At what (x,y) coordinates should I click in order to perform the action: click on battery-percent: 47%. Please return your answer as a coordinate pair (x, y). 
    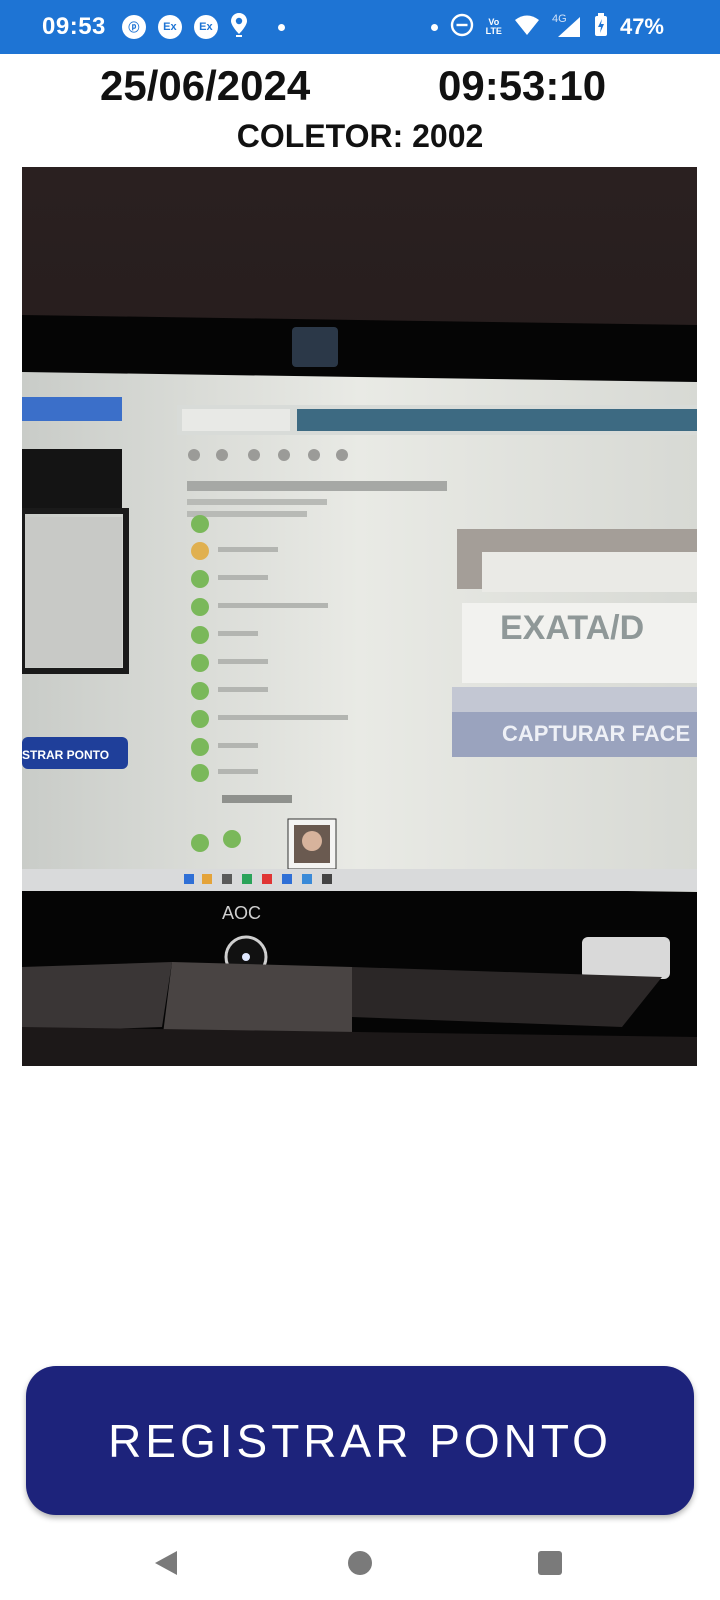
    Looking at the image, I should click on (641, 26).